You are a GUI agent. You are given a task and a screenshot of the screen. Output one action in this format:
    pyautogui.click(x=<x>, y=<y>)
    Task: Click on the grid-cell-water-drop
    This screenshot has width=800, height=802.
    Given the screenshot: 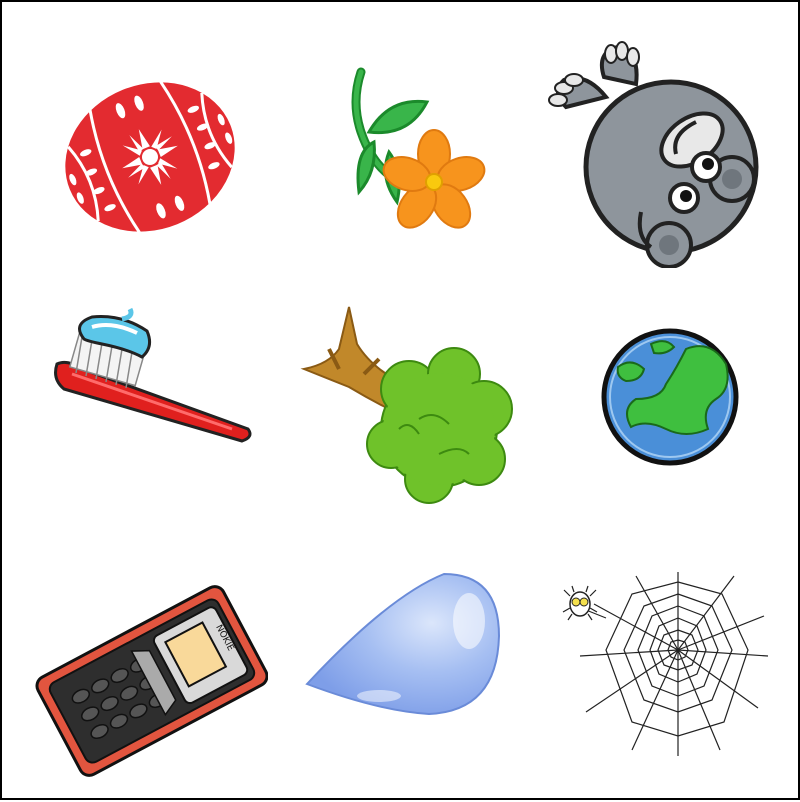 What is the action you would take?
    pyautogui.click(x=402, y=669)
    